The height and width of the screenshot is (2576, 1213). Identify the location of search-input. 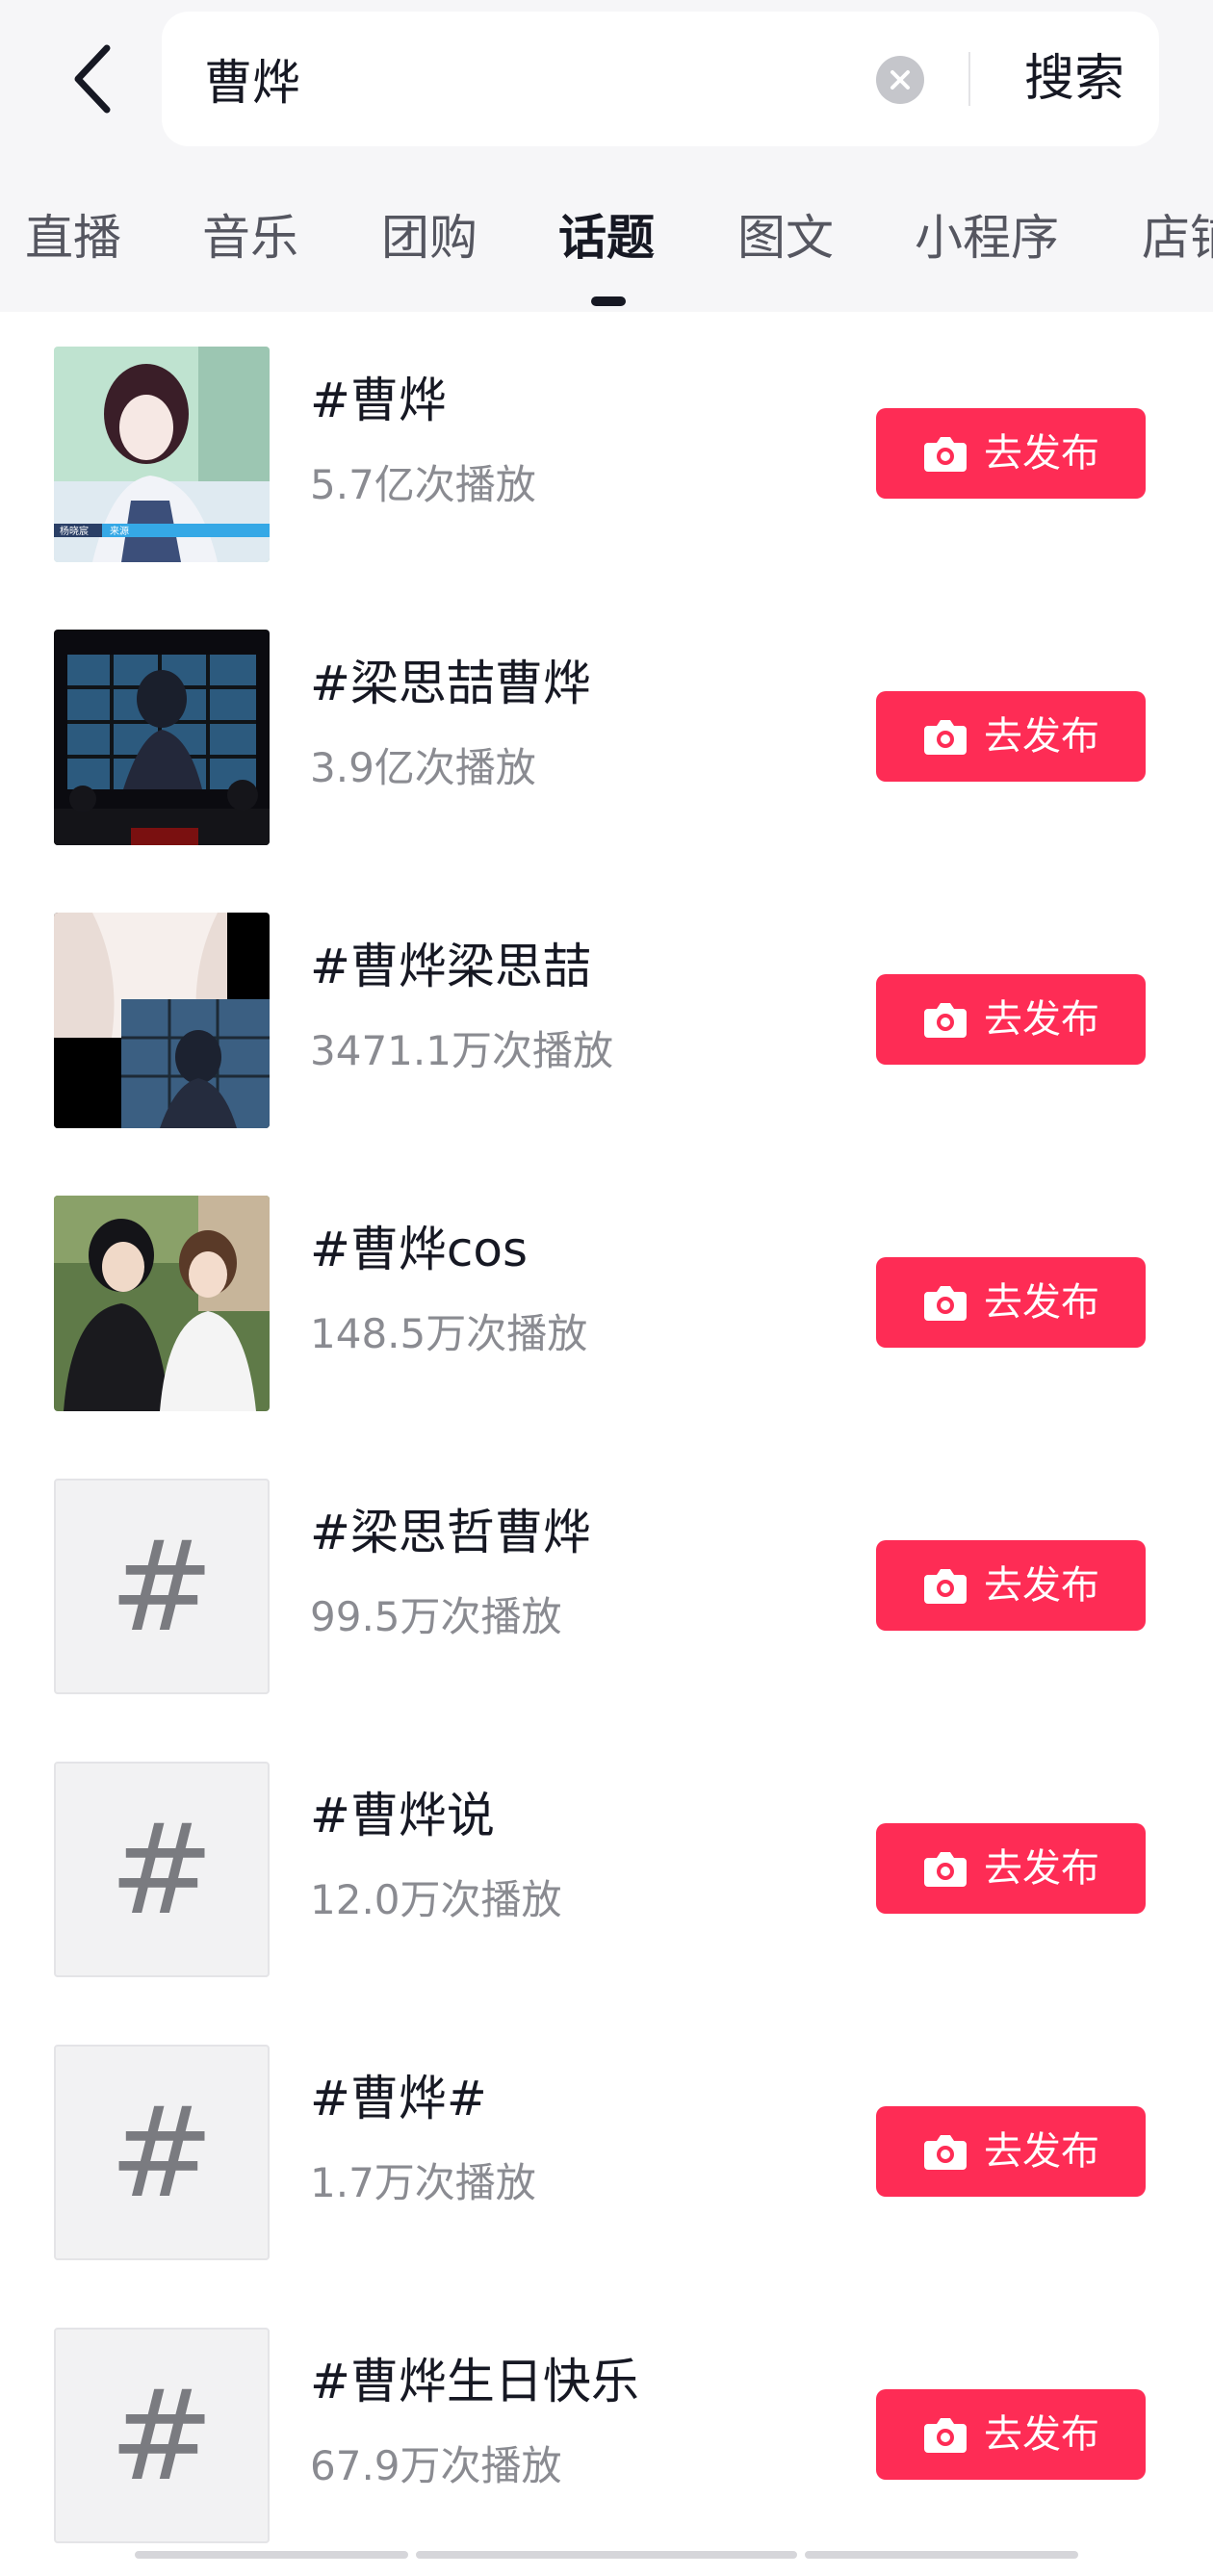
(541, 79).